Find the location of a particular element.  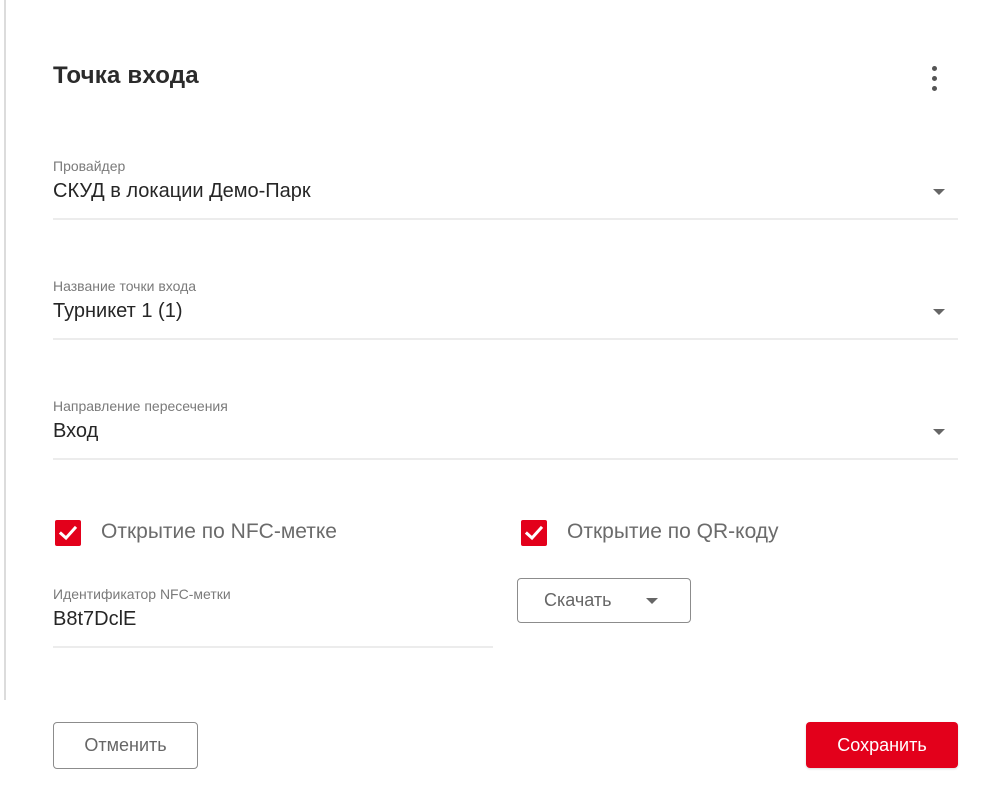

nfc-open-checkbox-row: Открытие по NFC-метке is located at coordinates (220, 534).